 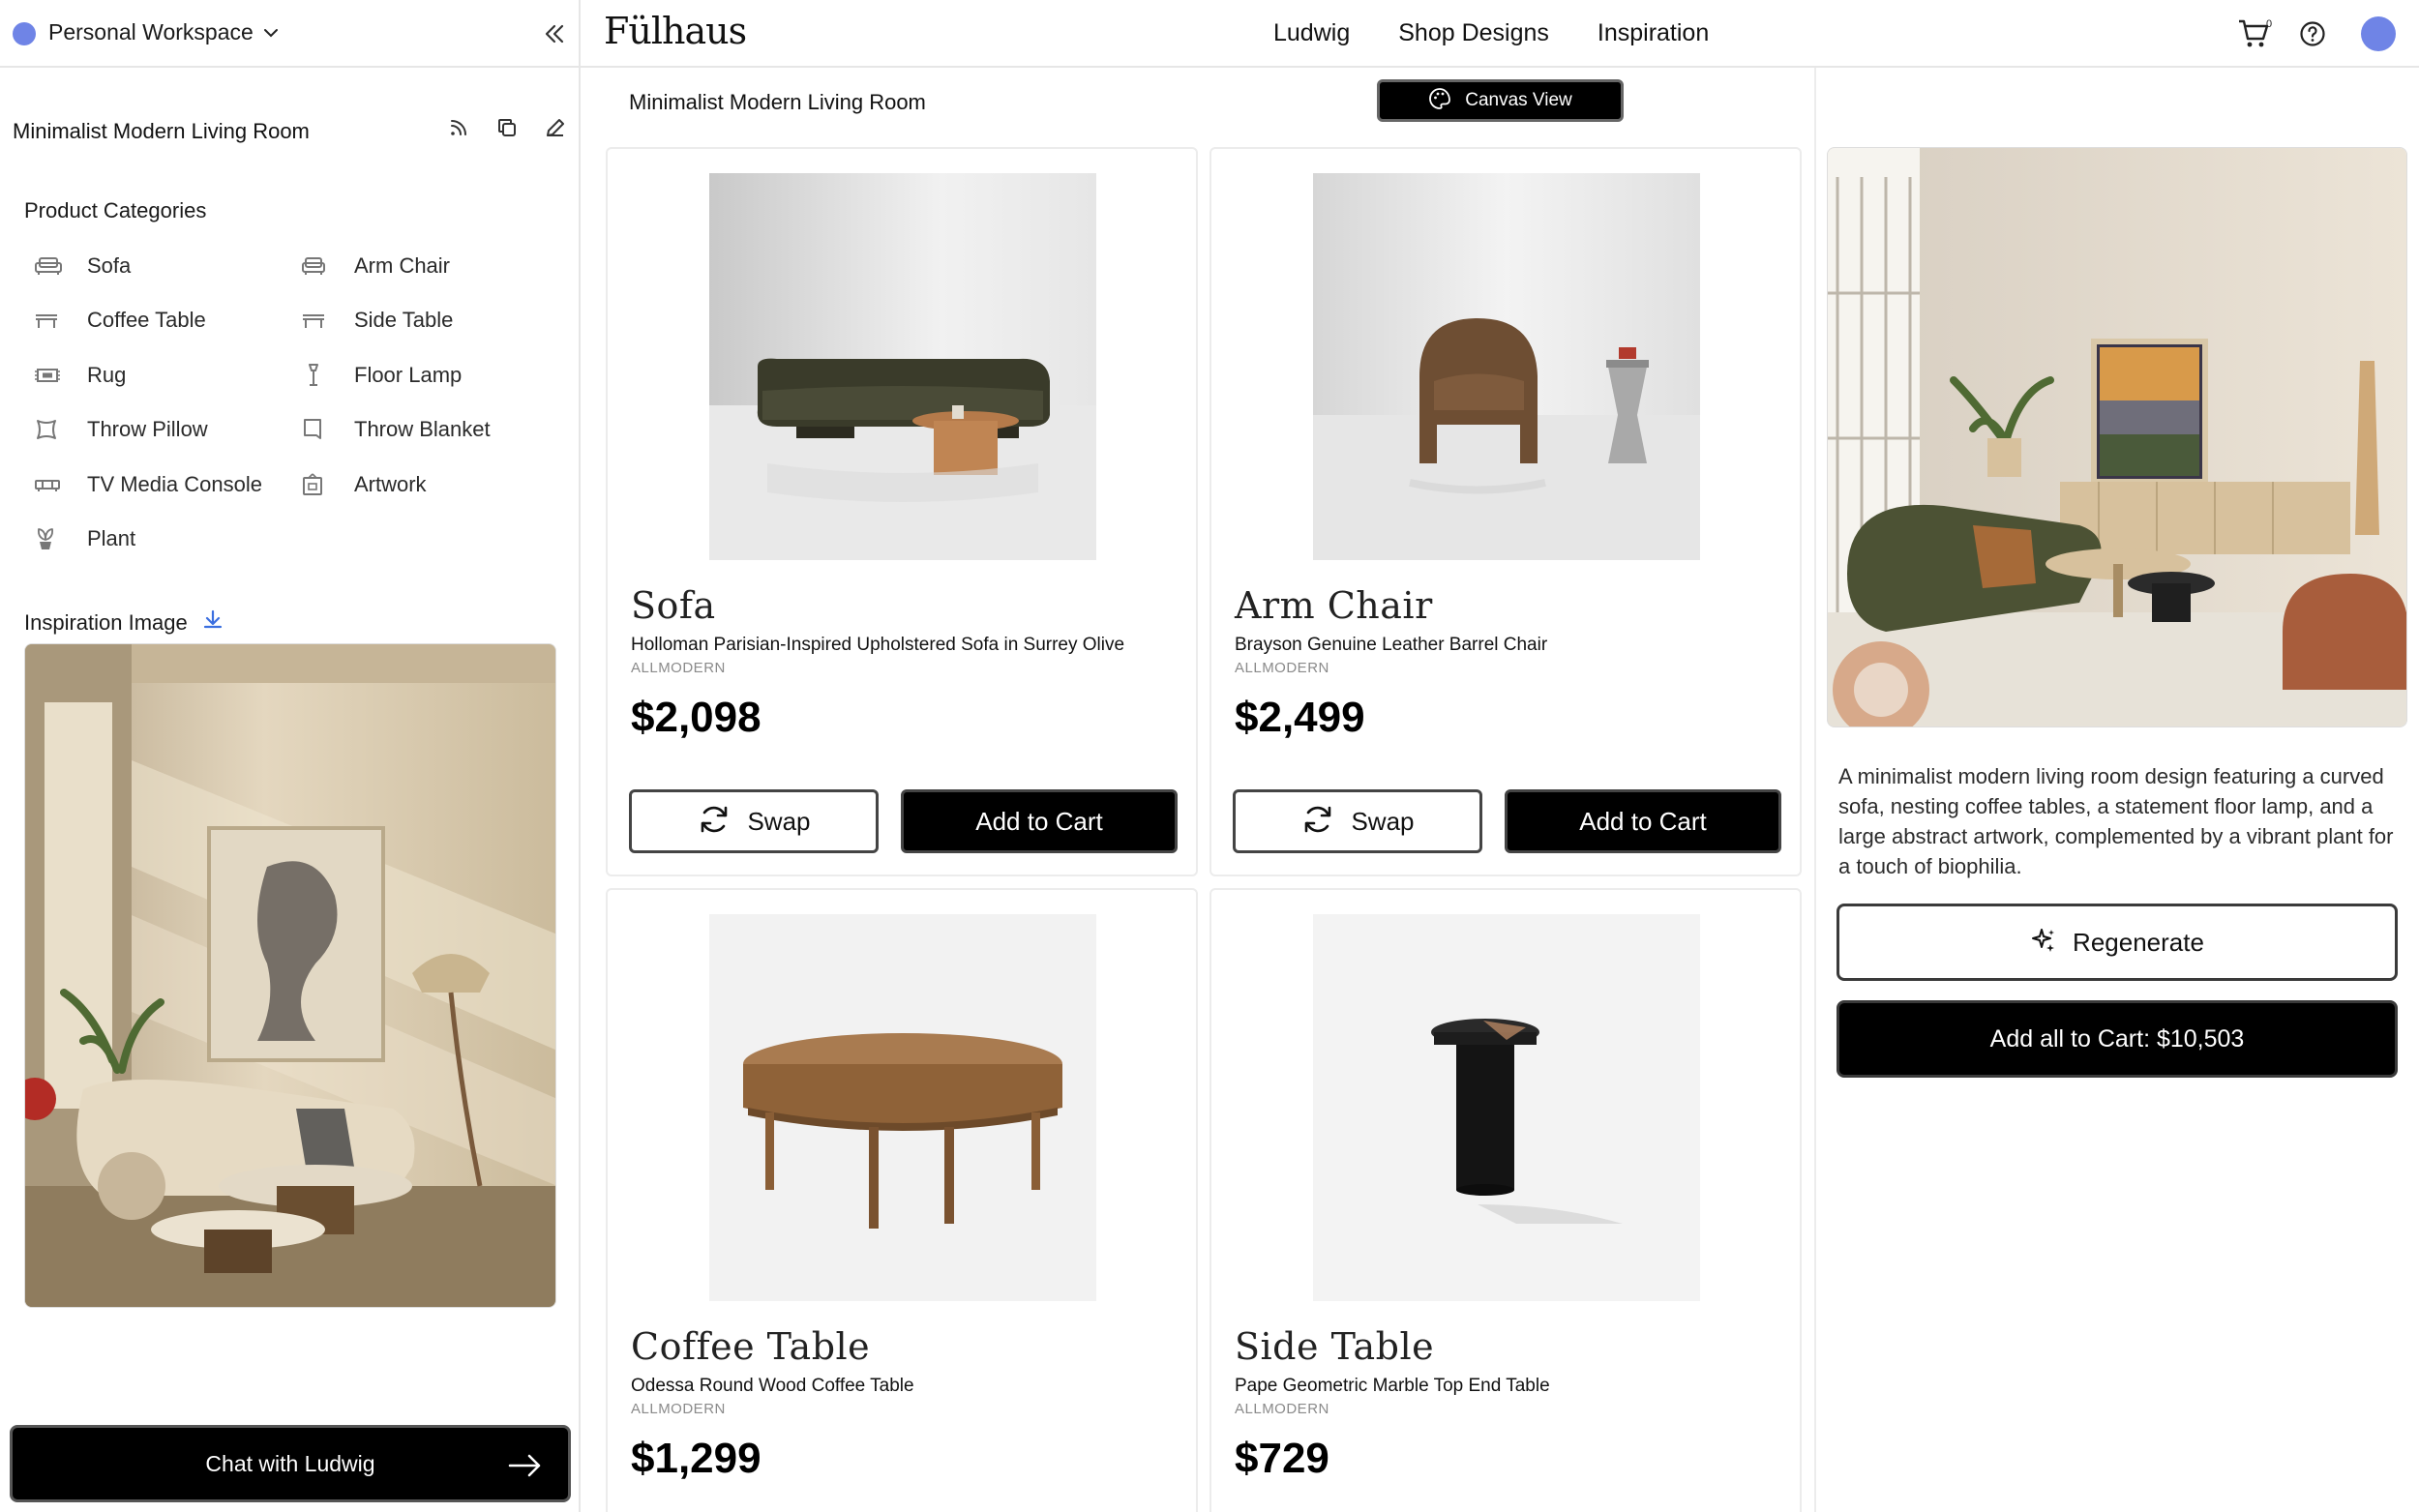 I want to click on product-type: Side Table, so click(x=1335, y=1346).